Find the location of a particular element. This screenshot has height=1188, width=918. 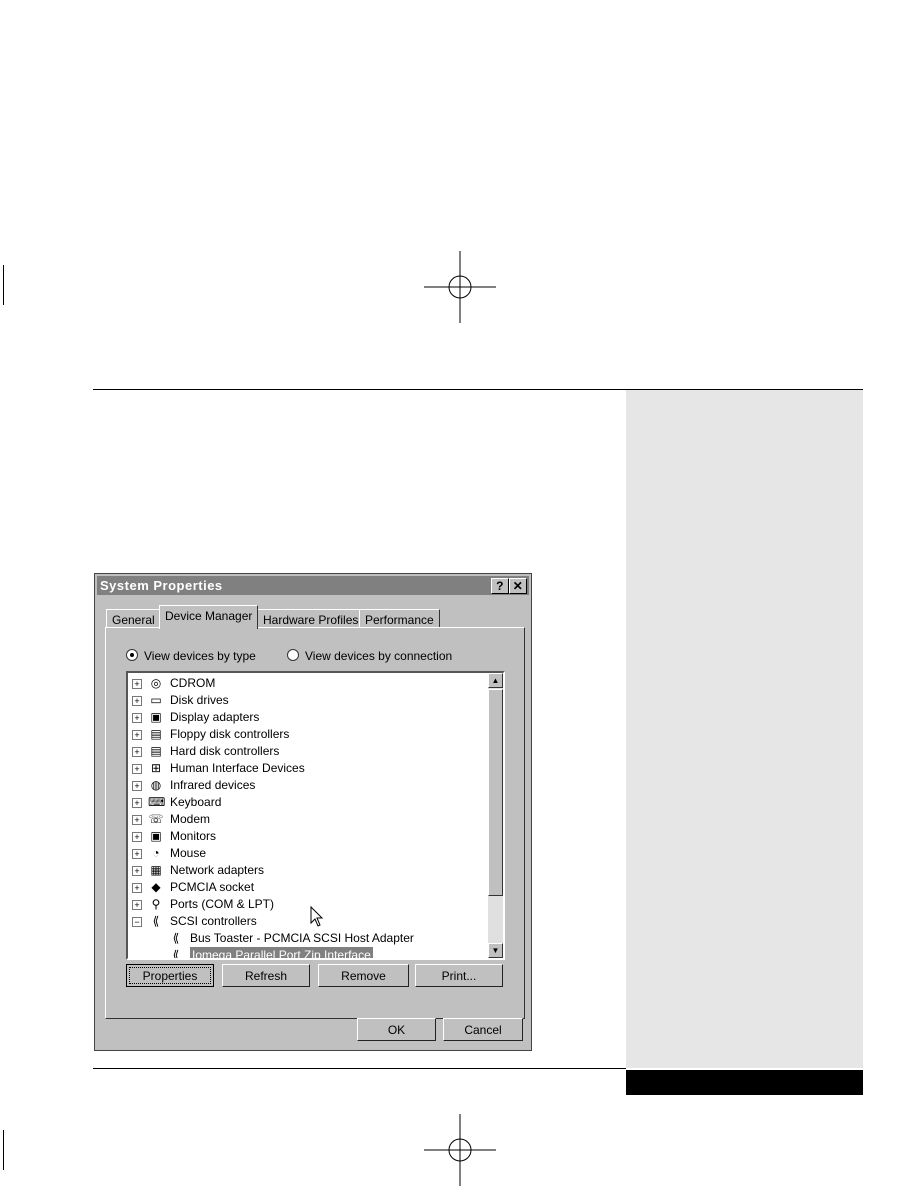

device-category-label: Modem is located at coordinates (190, 819).